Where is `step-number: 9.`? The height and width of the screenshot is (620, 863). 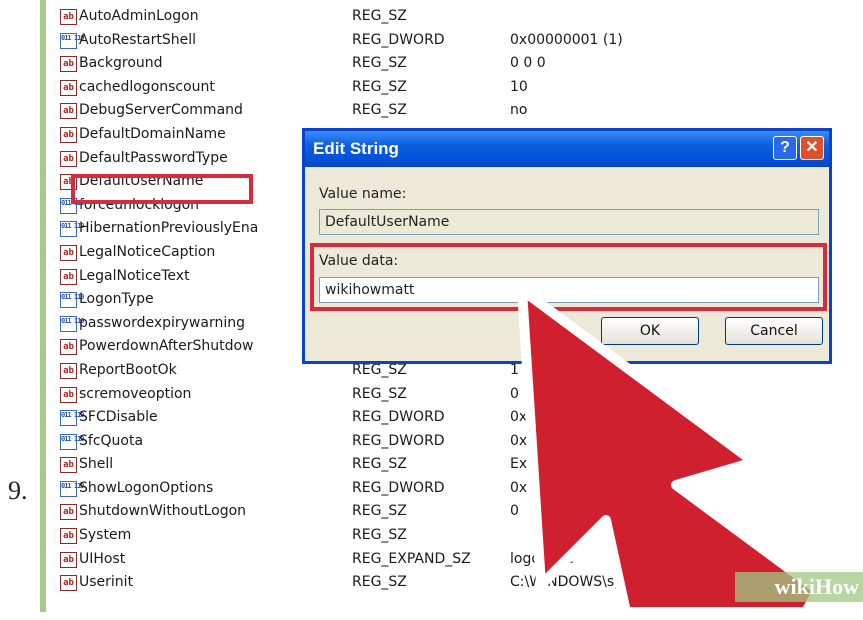 step-number: 9. is located at coordinates (18, 490).